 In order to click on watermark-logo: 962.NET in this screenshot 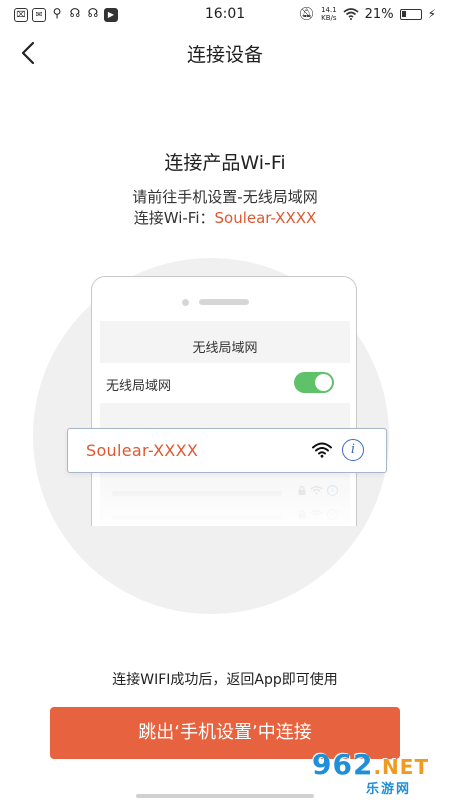, I will do `click(370, 764)`.